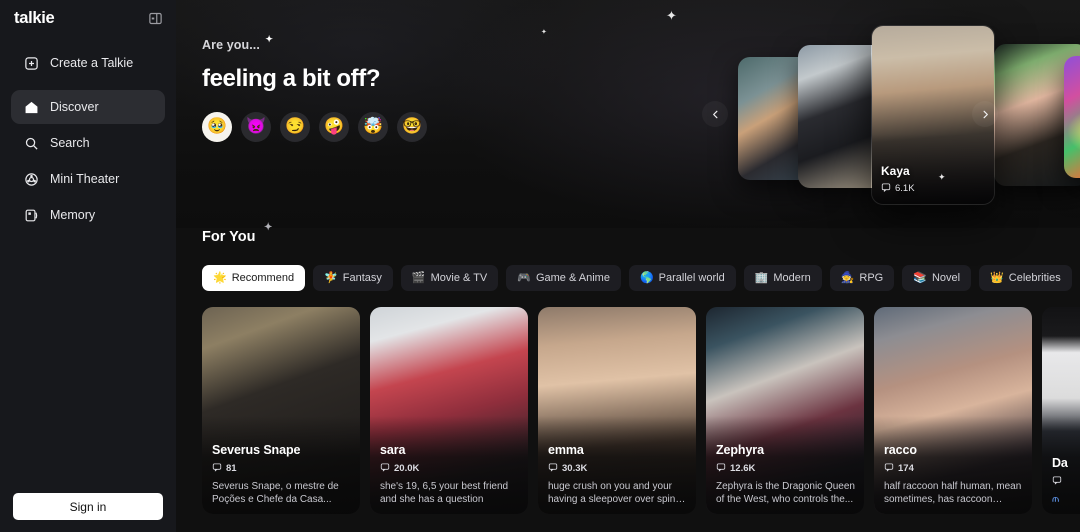 The width and height of the screenshot is (1080, 532). I want to click on crown-icon: 👑, so click(997, 277).